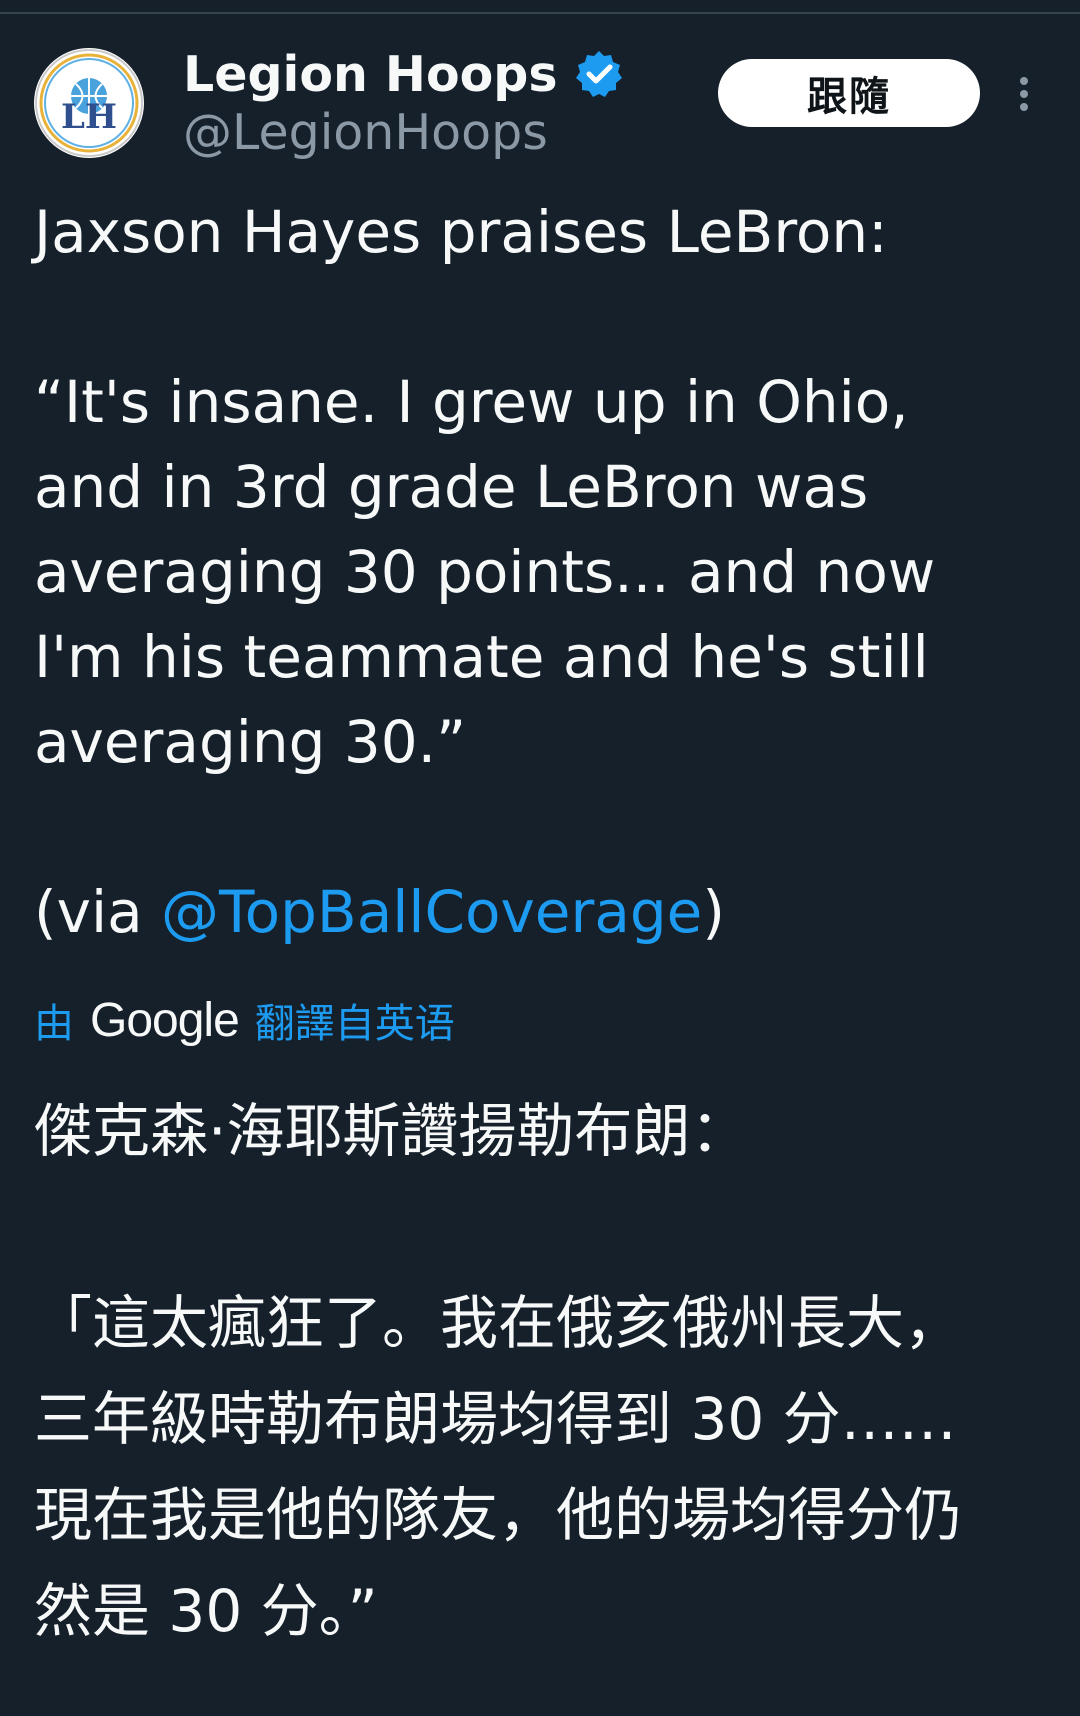 The image size is (1080, 1716). Describe the element at coordinates (165, 1020) in the screenshot. I see `google-logo: Google` at that location.